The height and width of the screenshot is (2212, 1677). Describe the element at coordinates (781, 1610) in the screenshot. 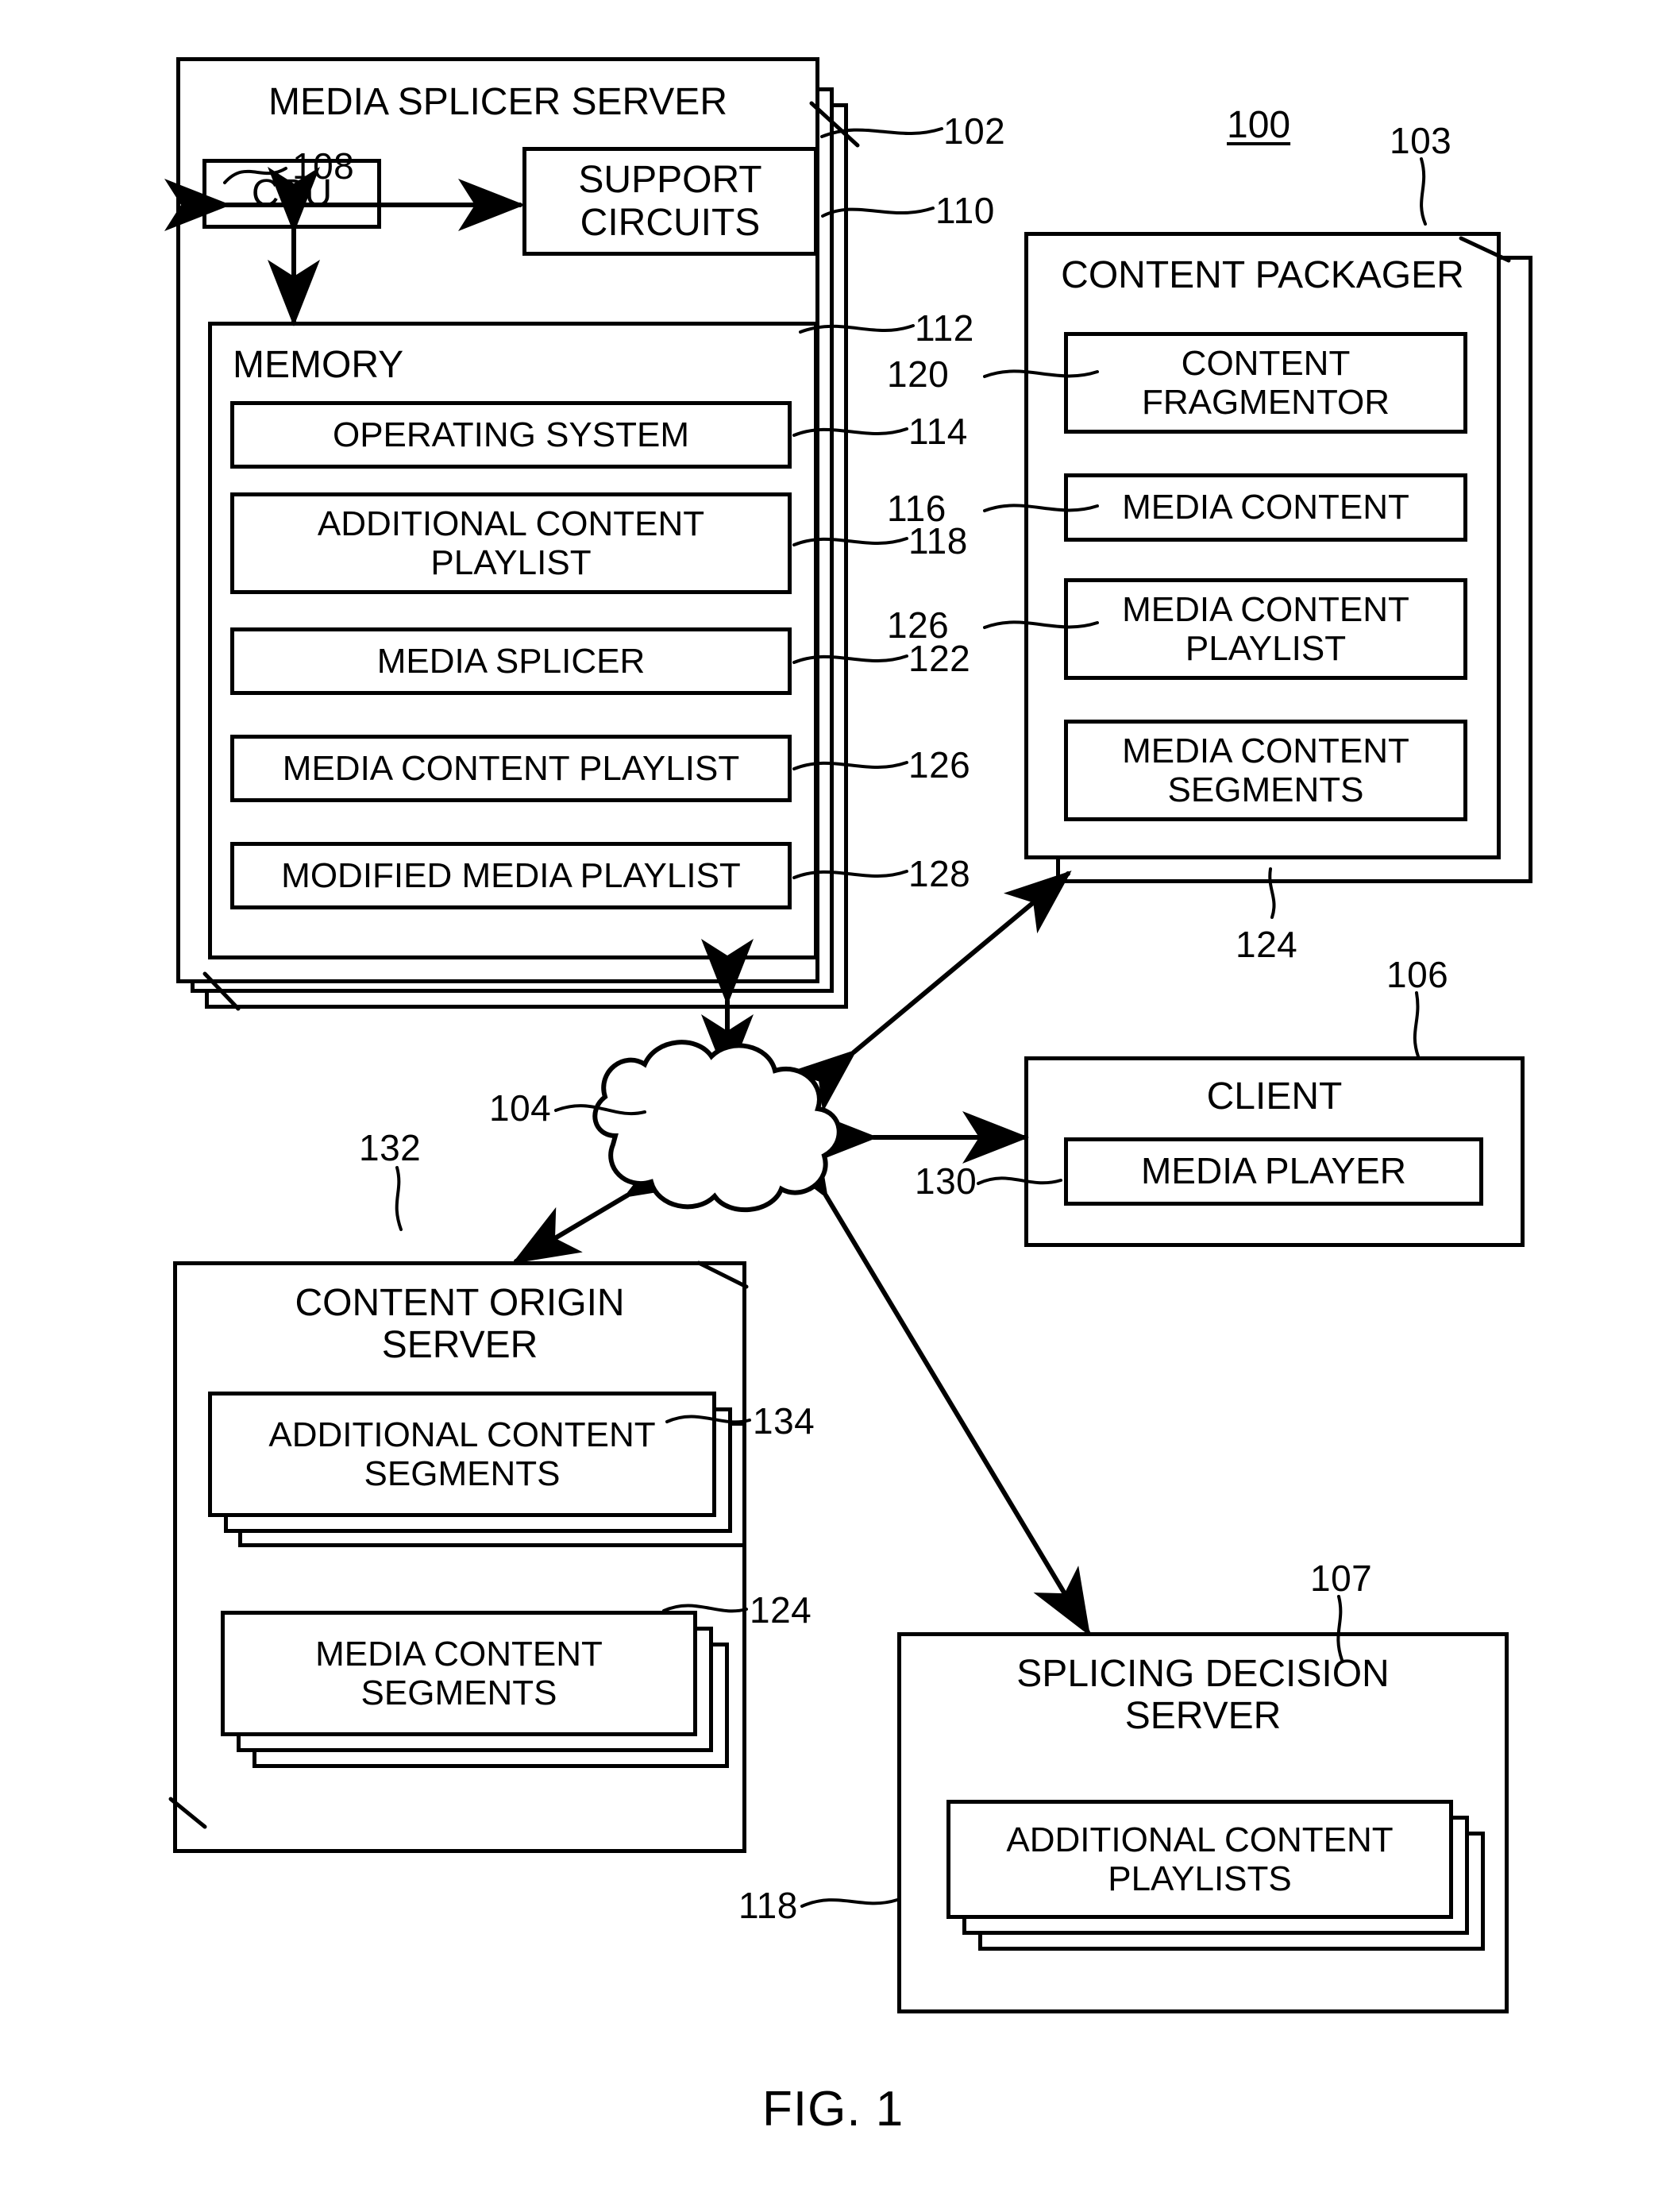

I see `ref-124-origin: 124` at that location.